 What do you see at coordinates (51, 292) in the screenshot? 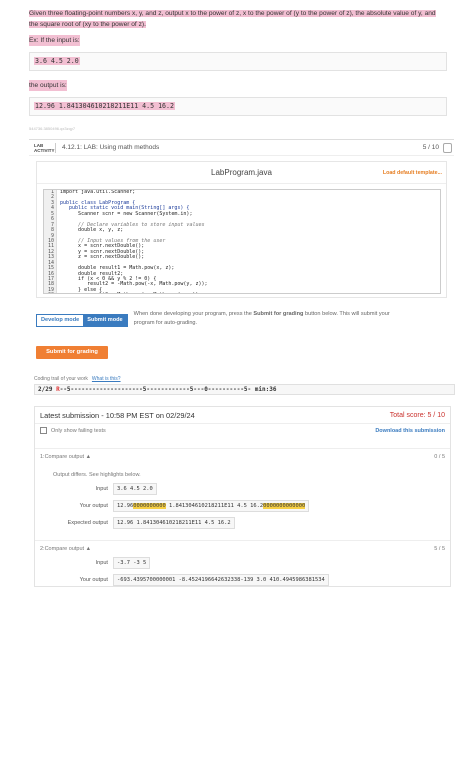
I see `line-number: 20` at bounding box center [51, 292].